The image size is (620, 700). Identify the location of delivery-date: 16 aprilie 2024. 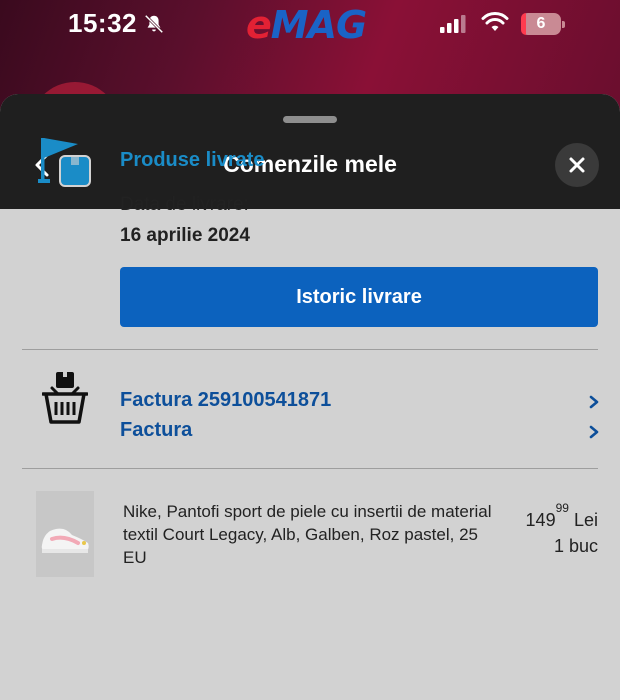
(185, 235).